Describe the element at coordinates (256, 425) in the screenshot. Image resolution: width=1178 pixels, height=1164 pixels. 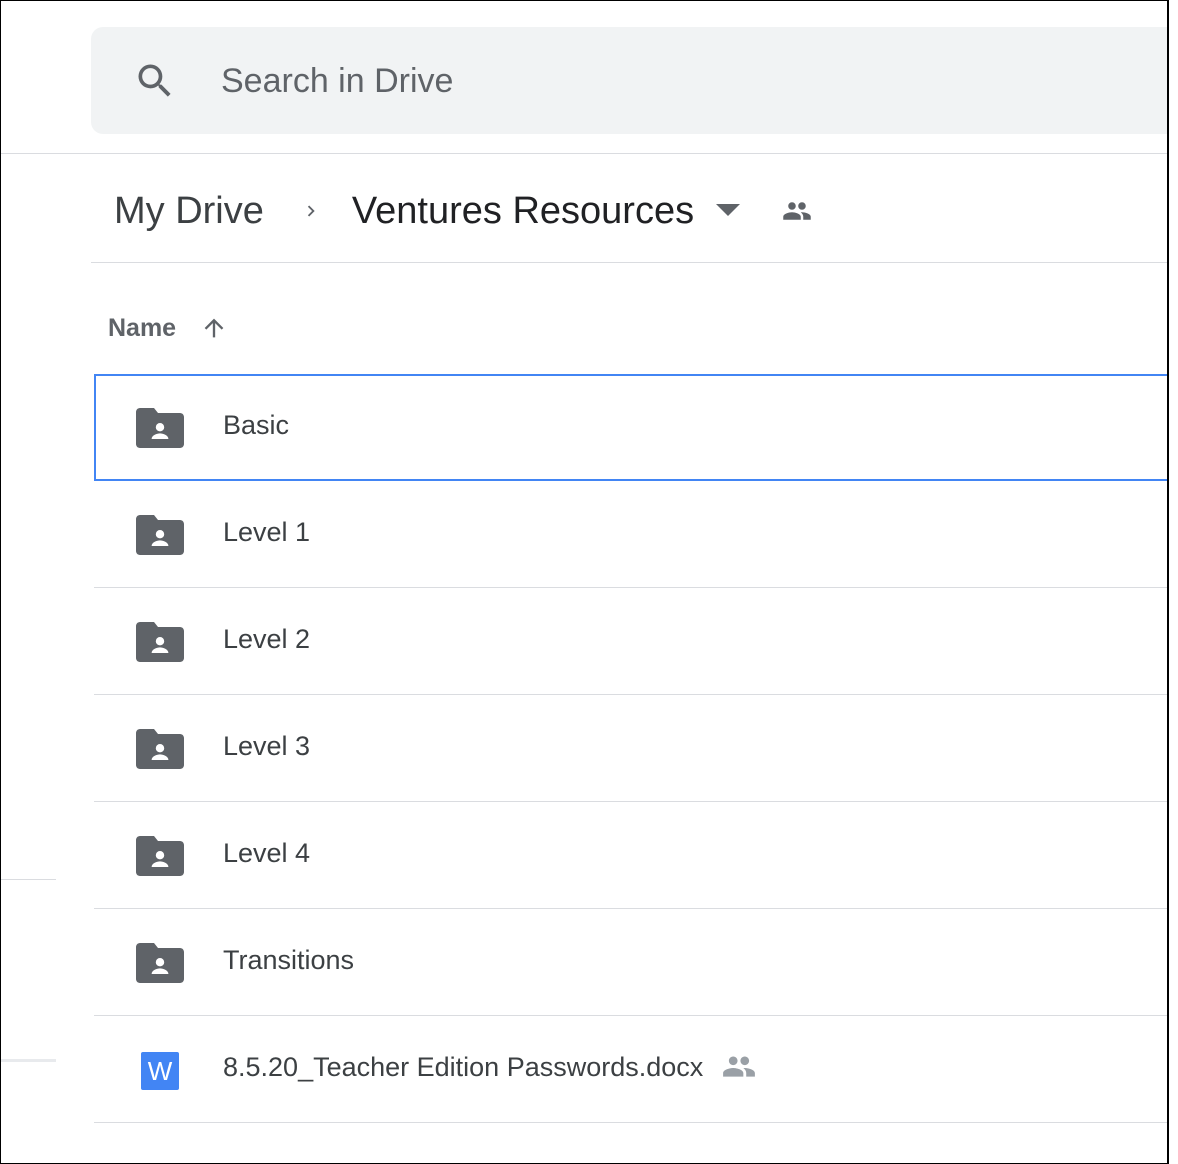
I see `file-name: Basic` at that location.